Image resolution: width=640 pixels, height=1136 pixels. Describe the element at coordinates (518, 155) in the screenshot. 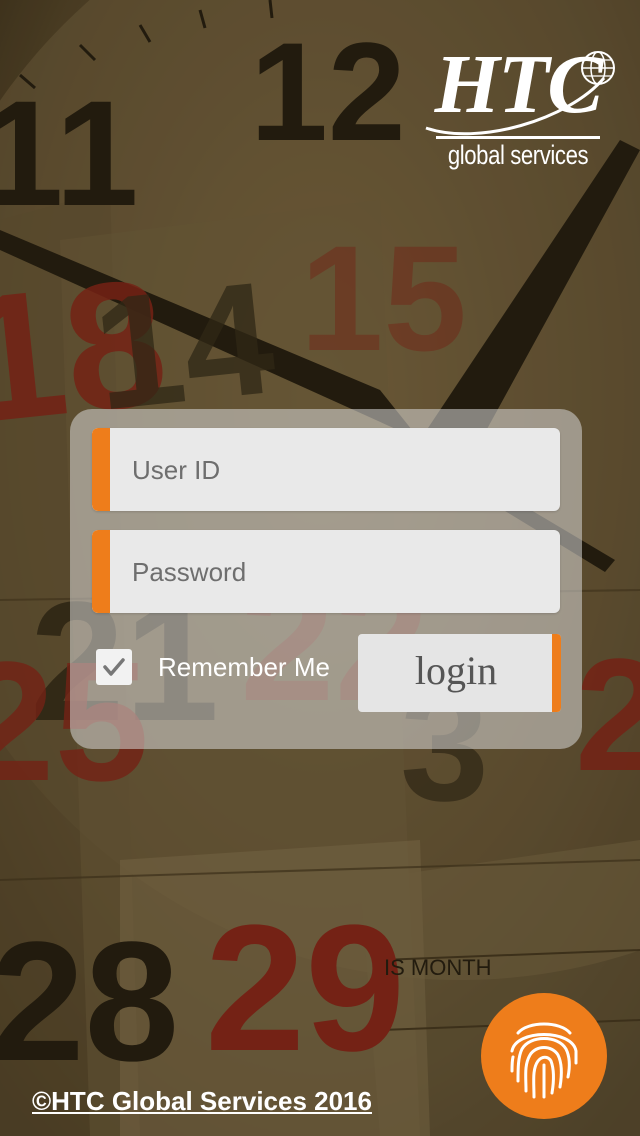

I see `logo-tagline: global services` at that location.